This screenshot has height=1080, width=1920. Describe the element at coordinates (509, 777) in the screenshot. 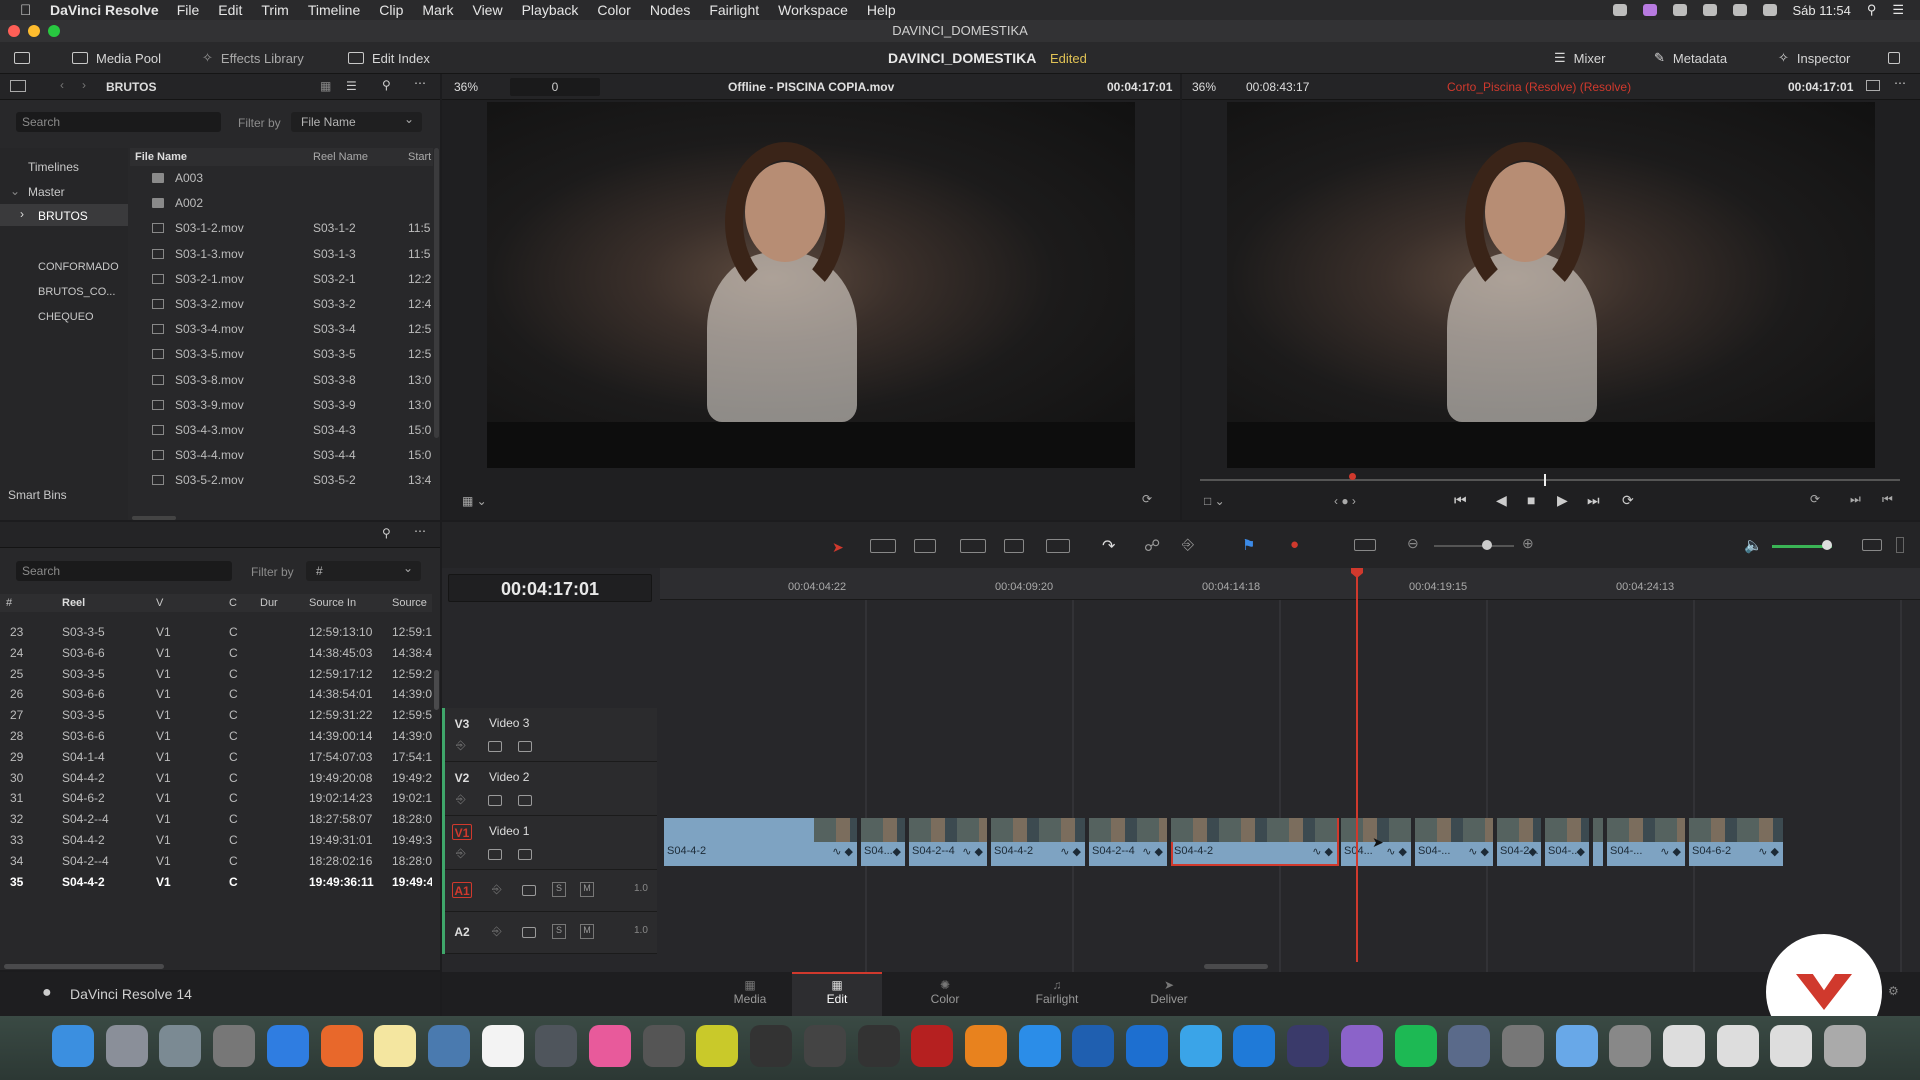

I see `track-name-v2: Video 2` at that location.